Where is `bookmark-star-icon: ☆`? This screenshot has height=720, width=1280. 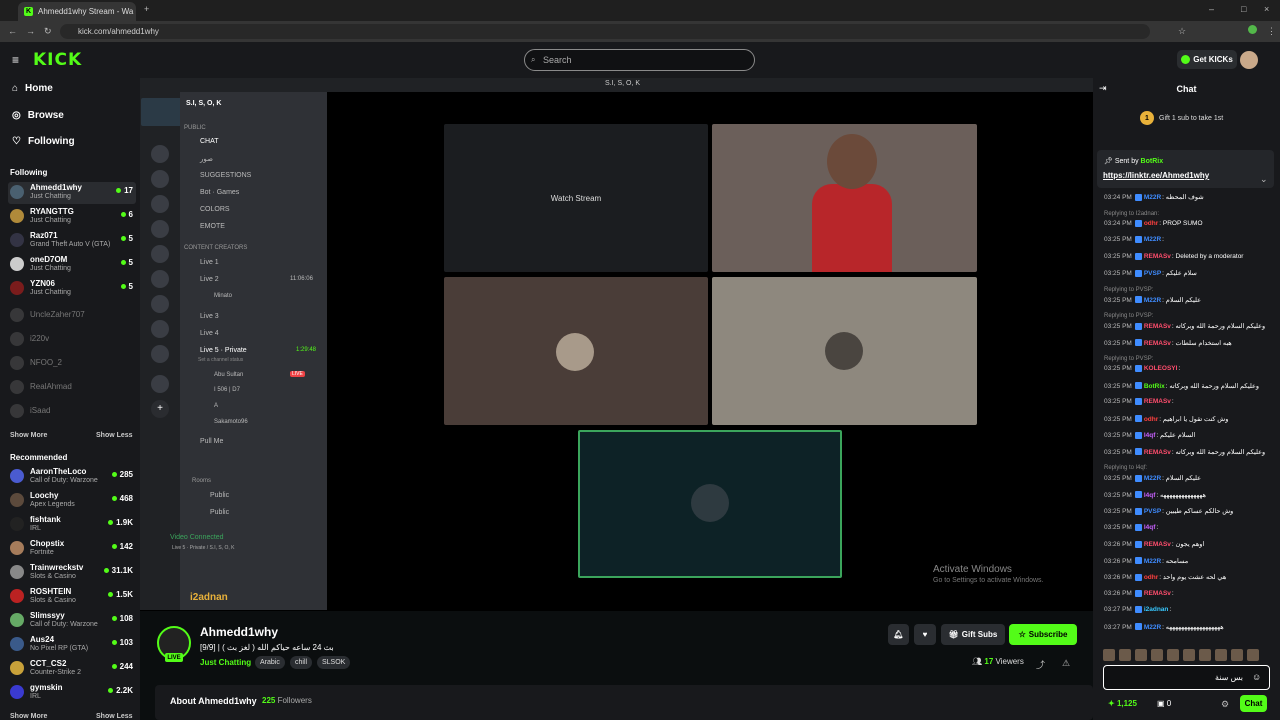
bookmark-star-icon: ☆ is located at coordinates (1182, 31).